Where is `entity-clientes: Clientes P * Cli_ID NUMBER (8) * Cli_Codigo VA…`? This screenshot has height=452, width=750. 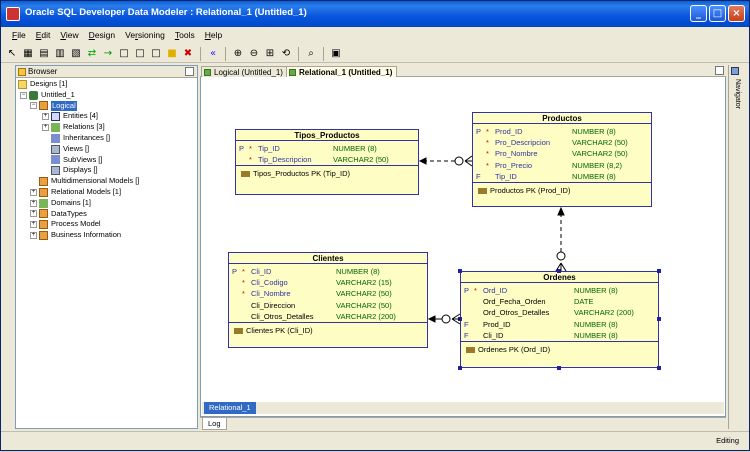 entity-clientes: Clientes P * Cli_ID NUMBER (8) * Cli_Codigo VA… is located at coordinates (328, 300).